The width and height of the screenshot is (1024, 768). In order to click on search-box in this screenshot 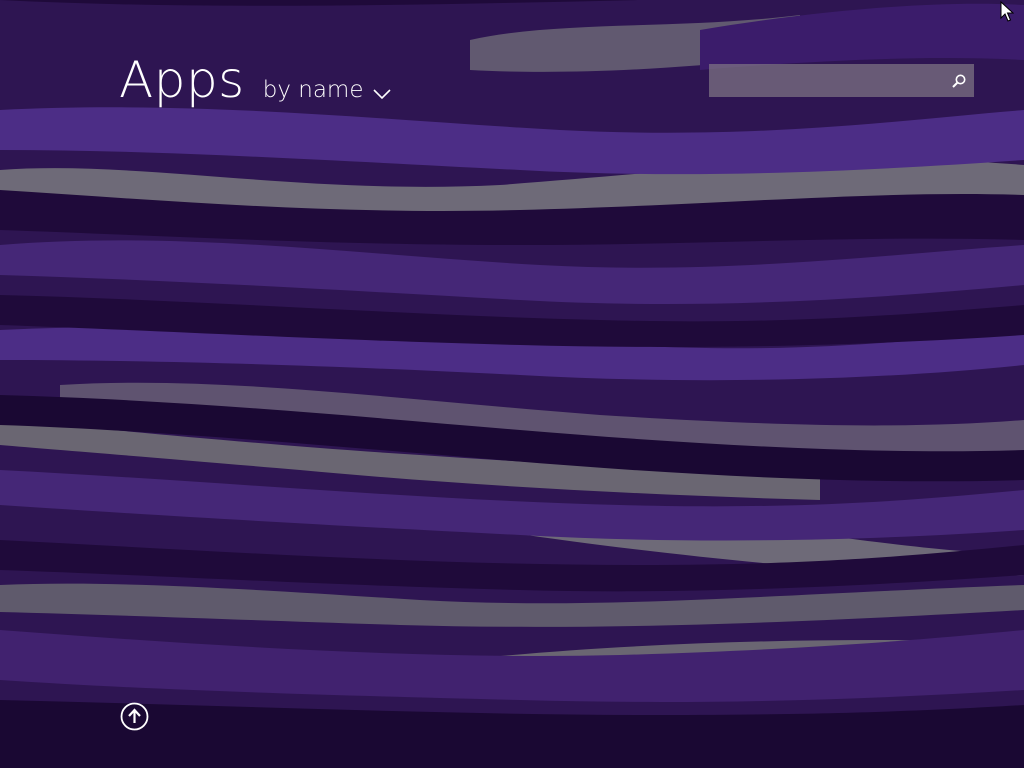, I will do `click(841, 80)`.